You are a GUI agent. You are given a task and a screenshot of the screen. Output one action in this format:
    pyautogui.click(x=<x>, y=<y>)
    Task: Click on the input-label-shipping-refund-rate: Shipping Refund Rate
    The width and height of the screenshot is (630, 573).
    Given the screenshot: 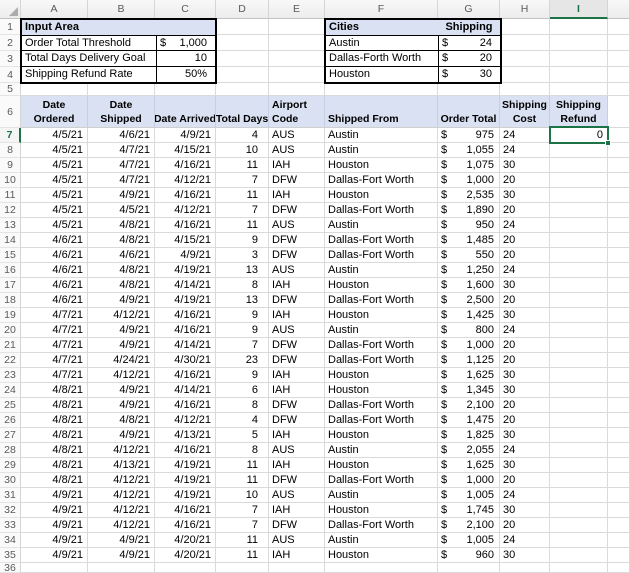 What is the action you would take?
    pyautogui.click(x=89, y=75)
    